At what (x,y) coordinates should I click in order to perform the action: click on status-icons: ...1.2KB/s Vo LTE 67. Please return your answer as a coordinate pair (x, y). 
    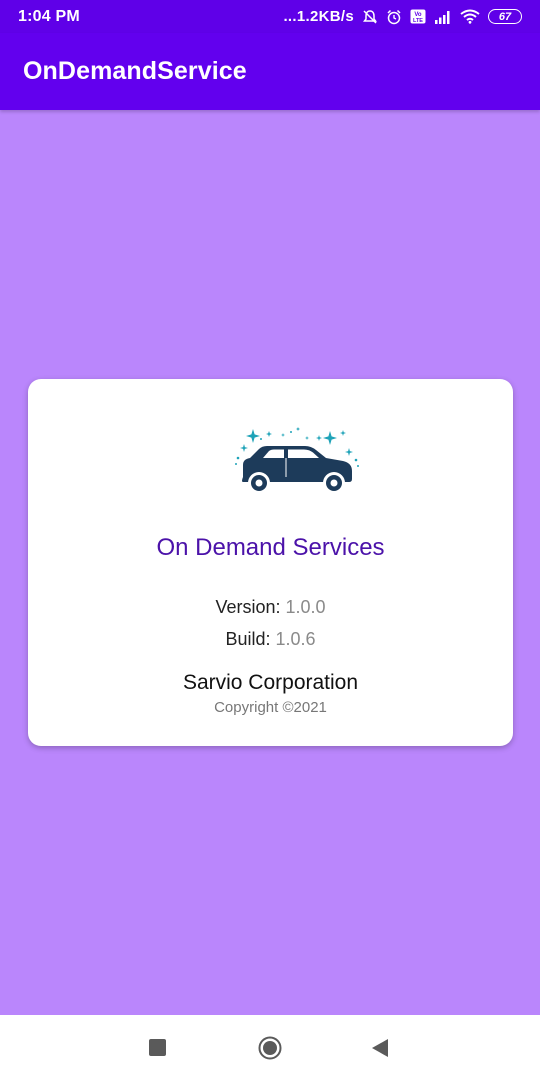
    Looking at the image, I should click on (402, 16).